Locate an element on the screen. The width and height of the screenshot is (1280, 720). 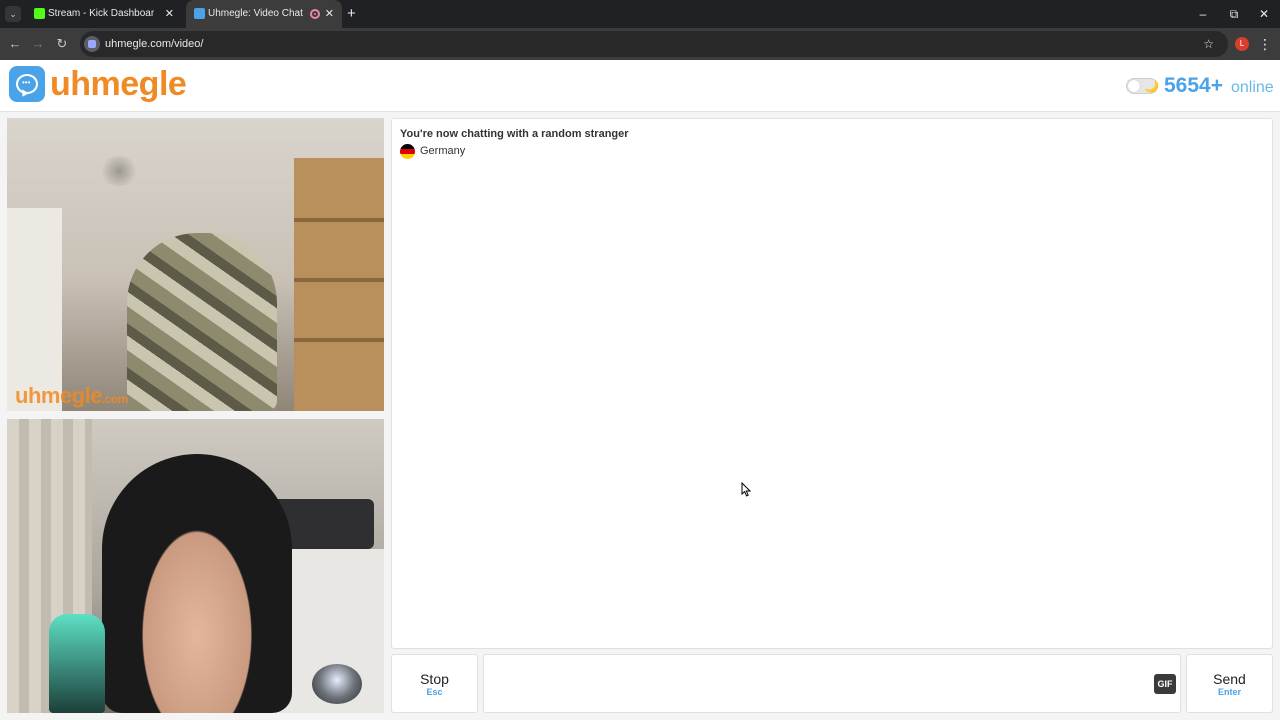
logo-dots: ••• is located at coordinates (26, 82).